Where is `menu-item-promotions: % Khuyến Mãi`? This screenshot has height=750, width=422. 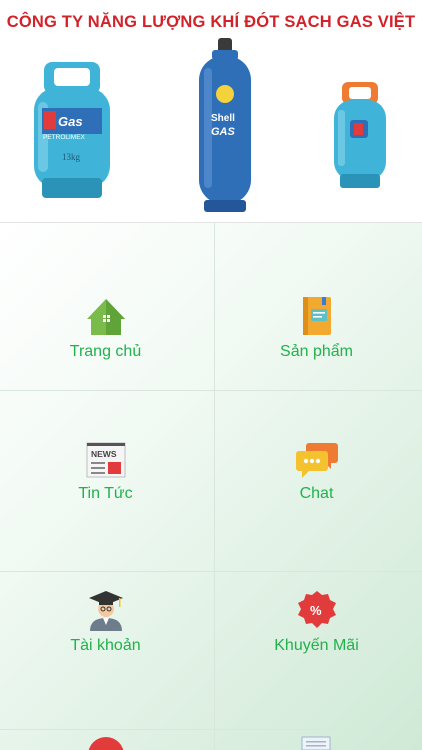 menu-item-promotions: % Khuyến Mãi is located at coordinates (316, 622).